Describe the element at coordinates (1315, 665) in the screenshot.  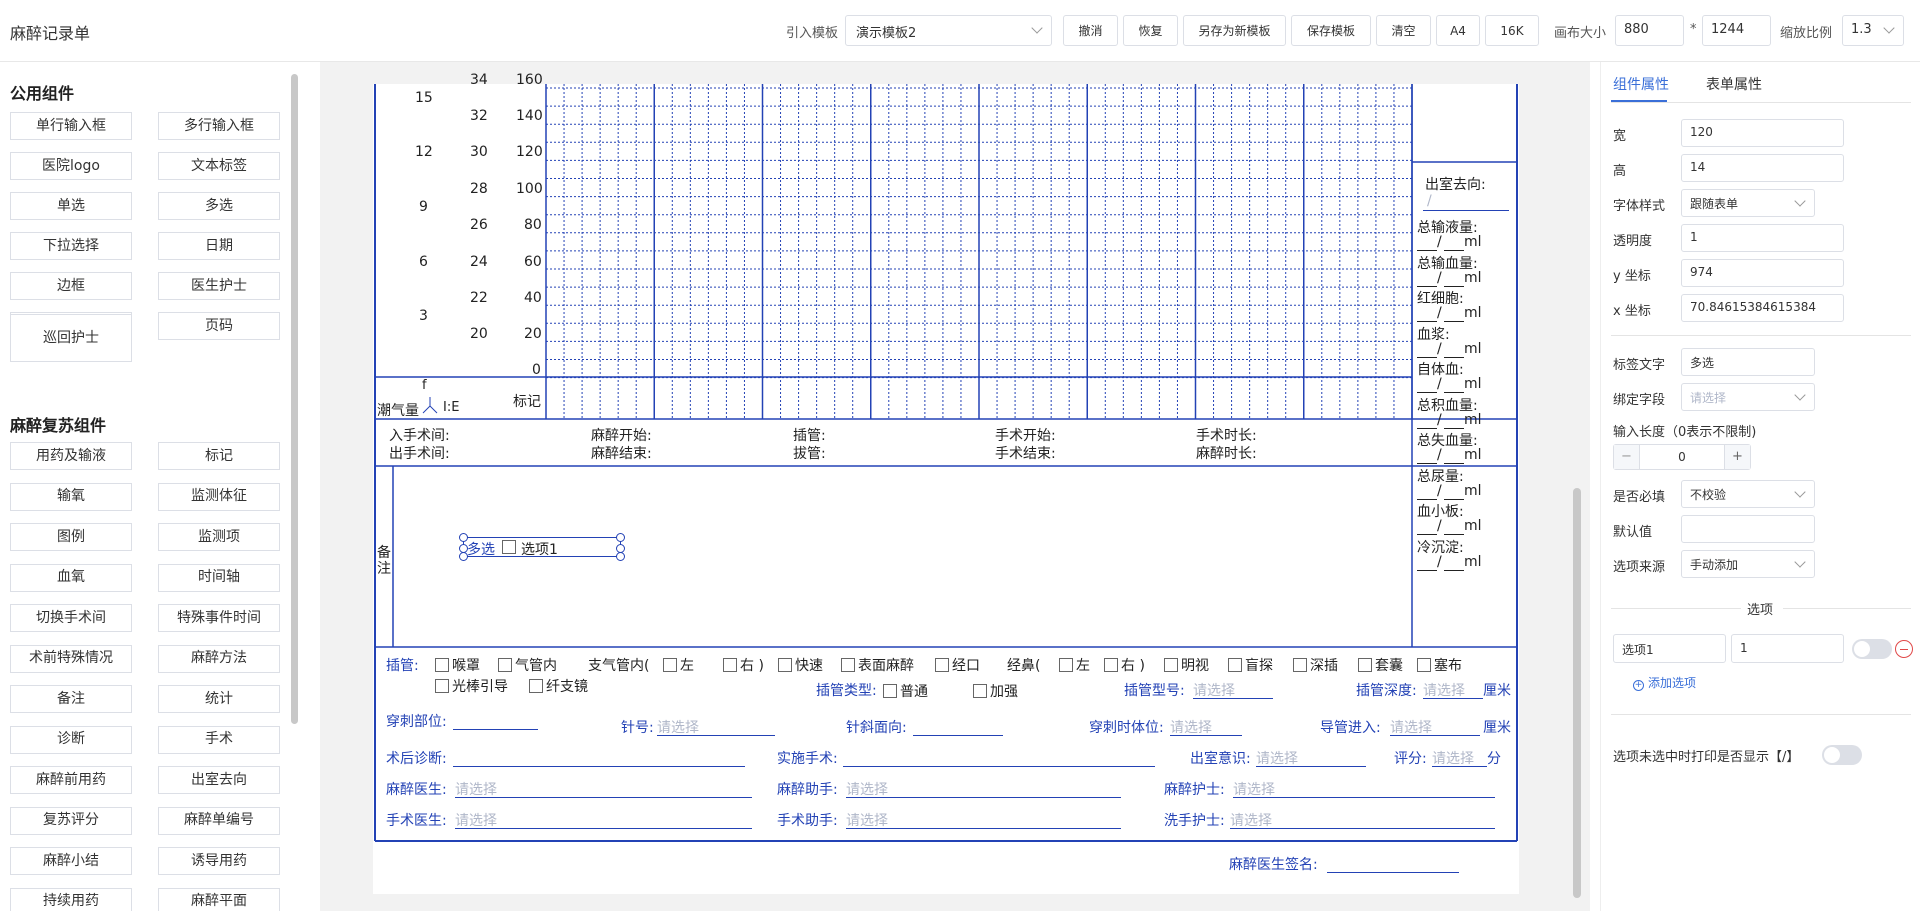
I see `intubation-option: 深插` at that location.